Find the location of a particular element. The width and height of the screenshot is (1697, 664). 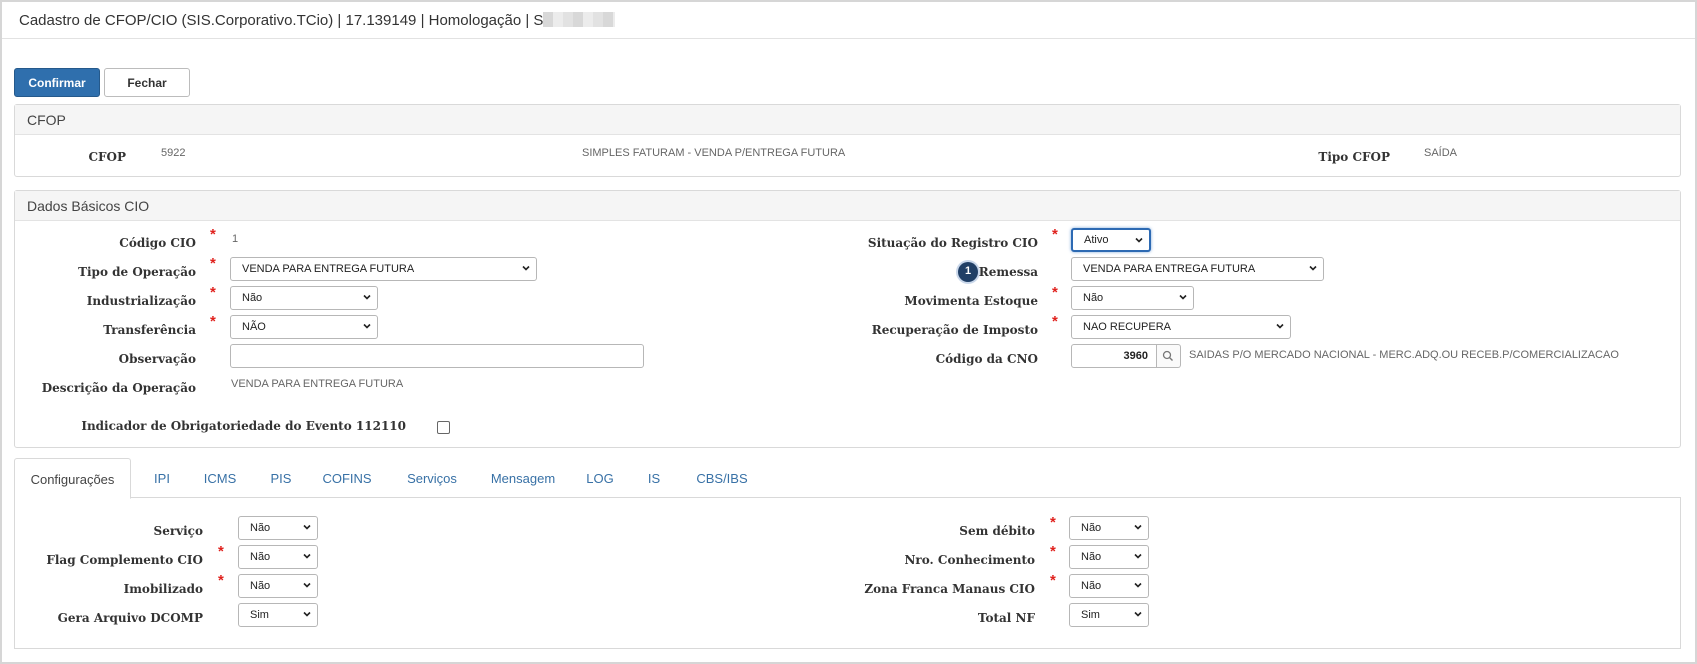

nro-conhecimento-label: Nro. Conhecimento is located at coordinates (969, 560).